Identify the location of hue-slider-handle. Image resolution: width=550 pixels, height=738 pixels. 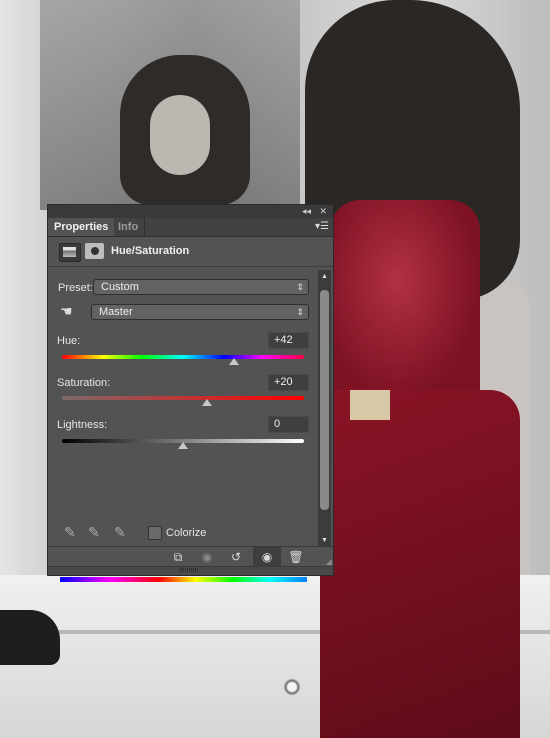
(234, 361).